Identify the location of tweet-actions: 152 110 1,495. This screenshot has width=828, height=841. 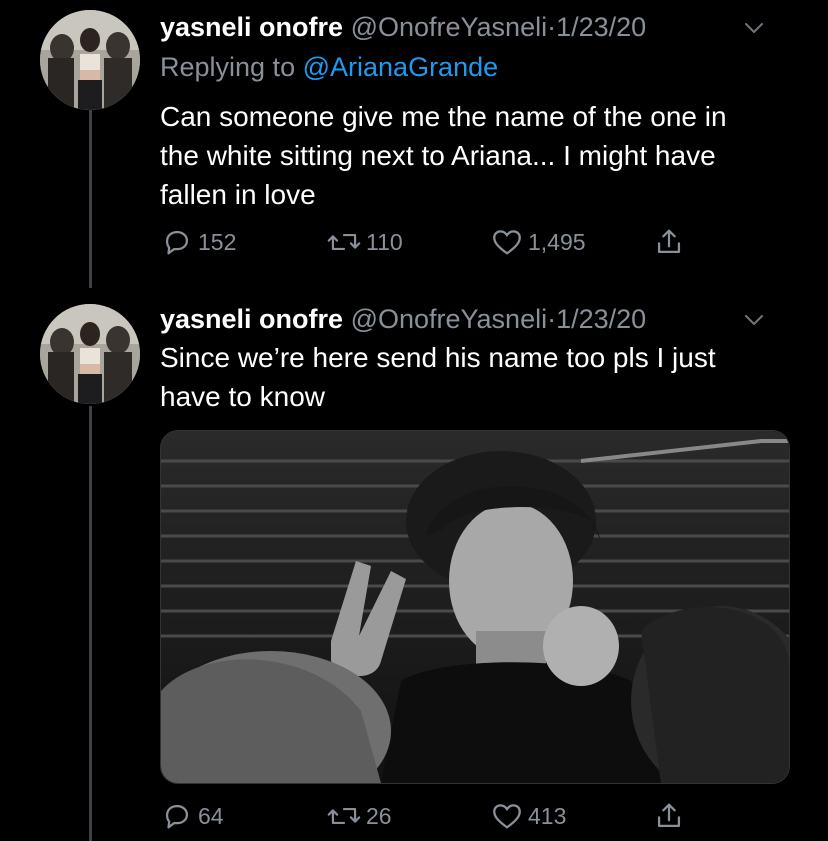
(440, 242).